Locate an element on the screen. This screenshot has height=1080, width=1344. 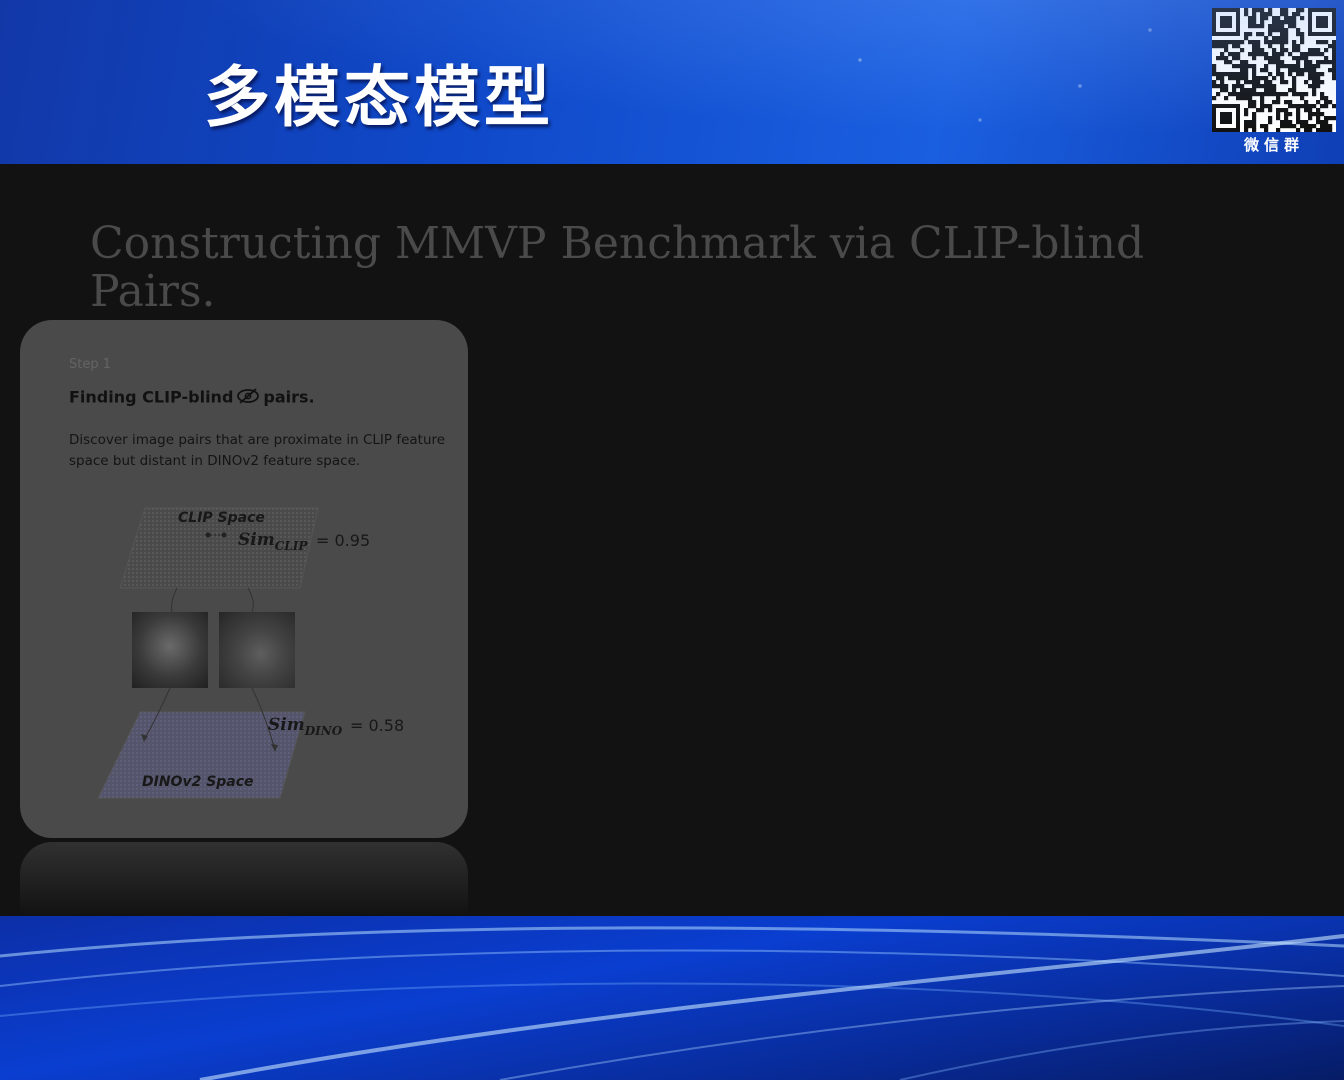
clip-space-label: CLIP Space is located at coordinates (221, 518).